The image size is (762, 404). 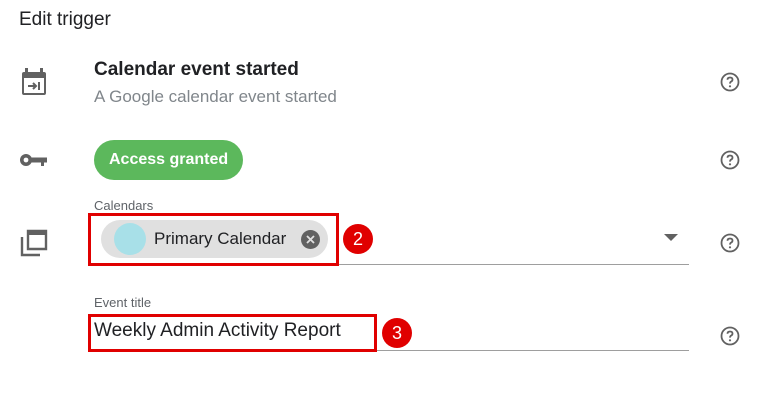 What do you see at coordinates (34, 243) in the screenshot?
I see `calendar-stack-icon` at bounding box center [34, 243].